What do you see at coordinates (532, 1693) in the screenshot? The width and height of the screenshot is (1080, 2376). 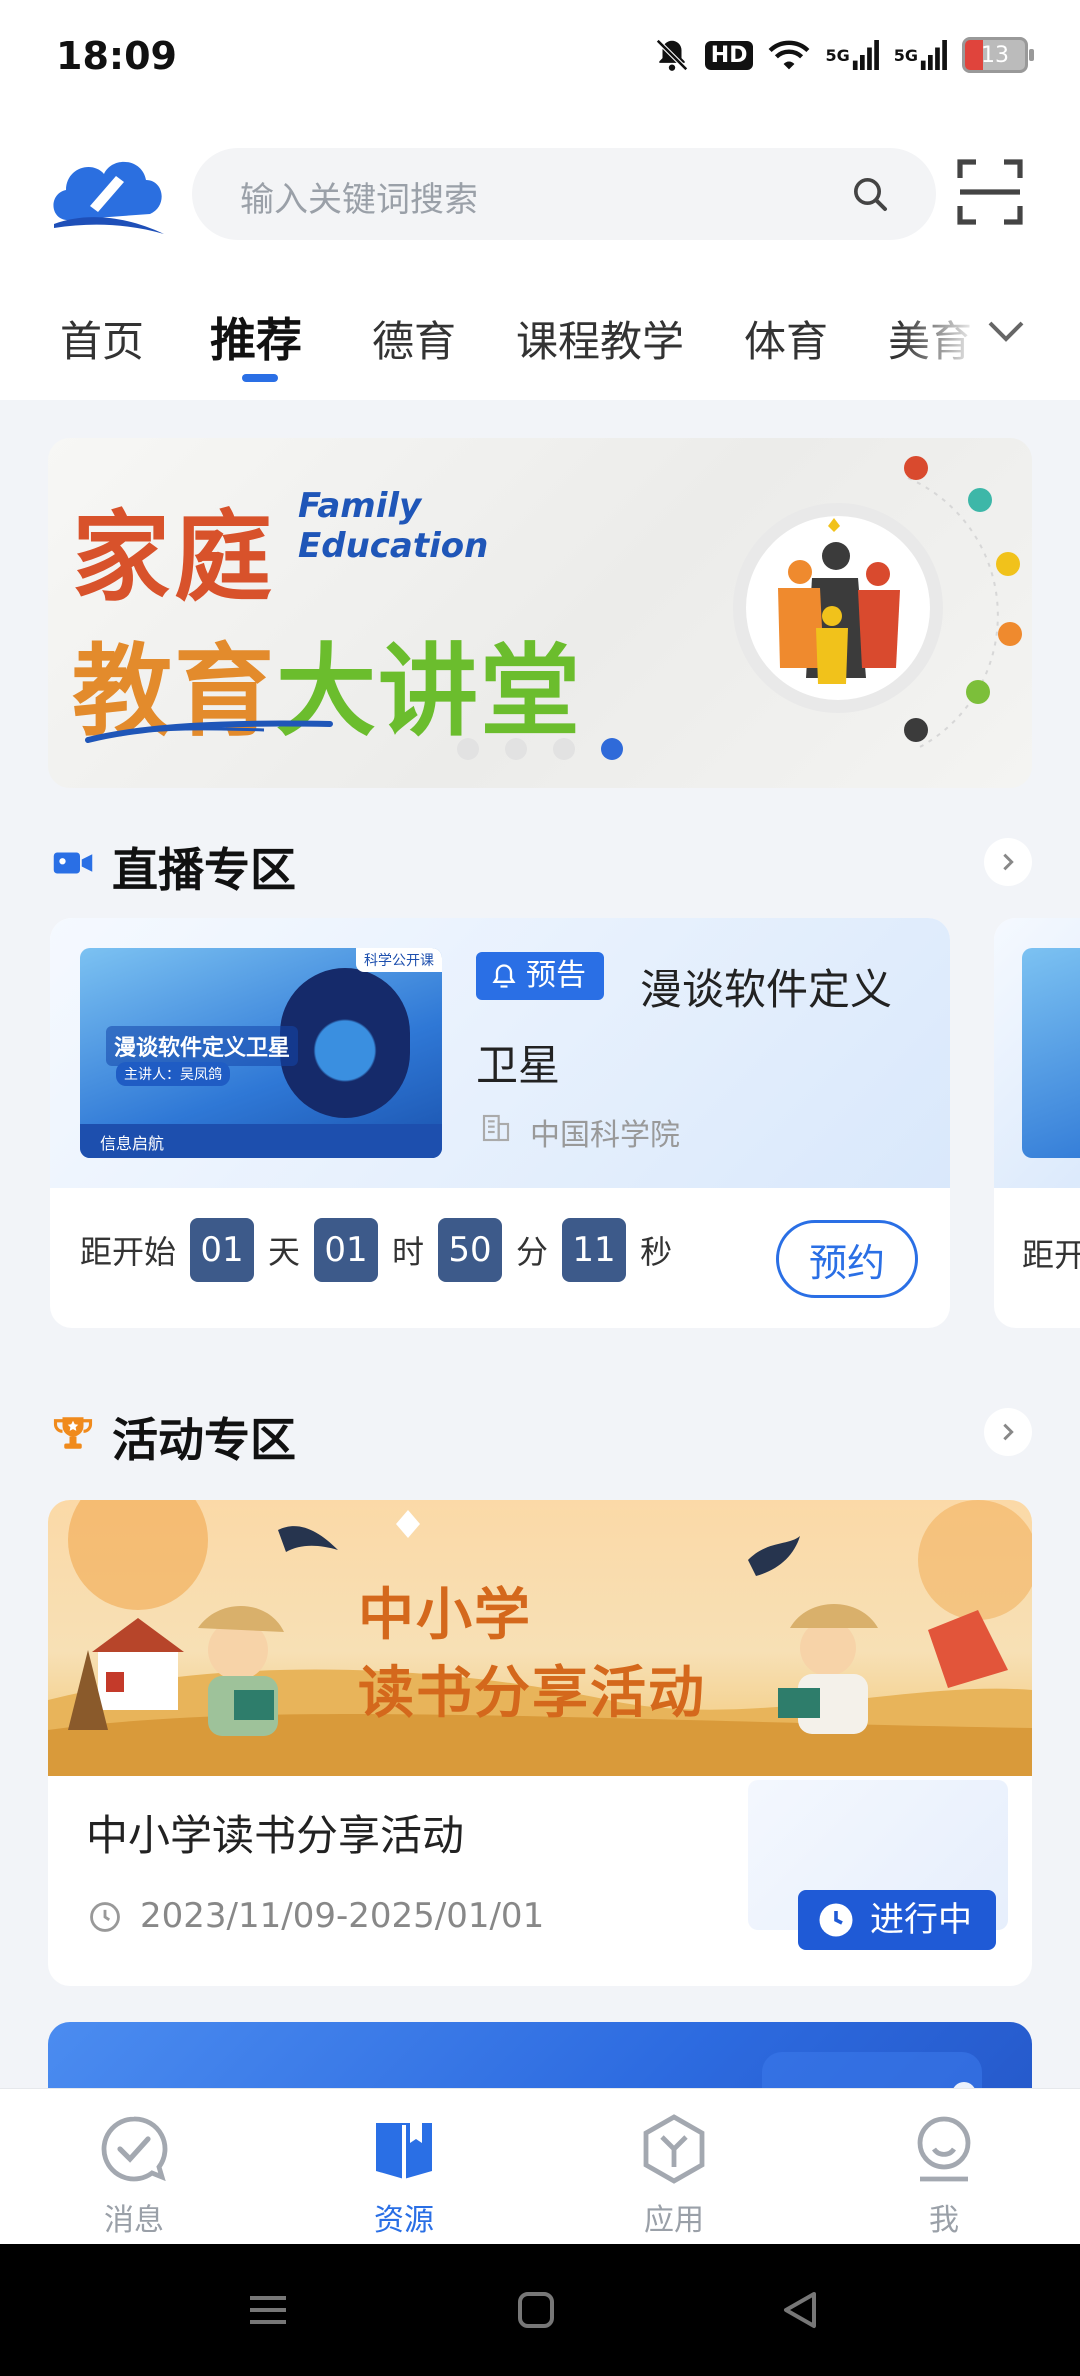 I see `activity-image-title-line2: 读书分享活动` at bounding box center [532, 1693].